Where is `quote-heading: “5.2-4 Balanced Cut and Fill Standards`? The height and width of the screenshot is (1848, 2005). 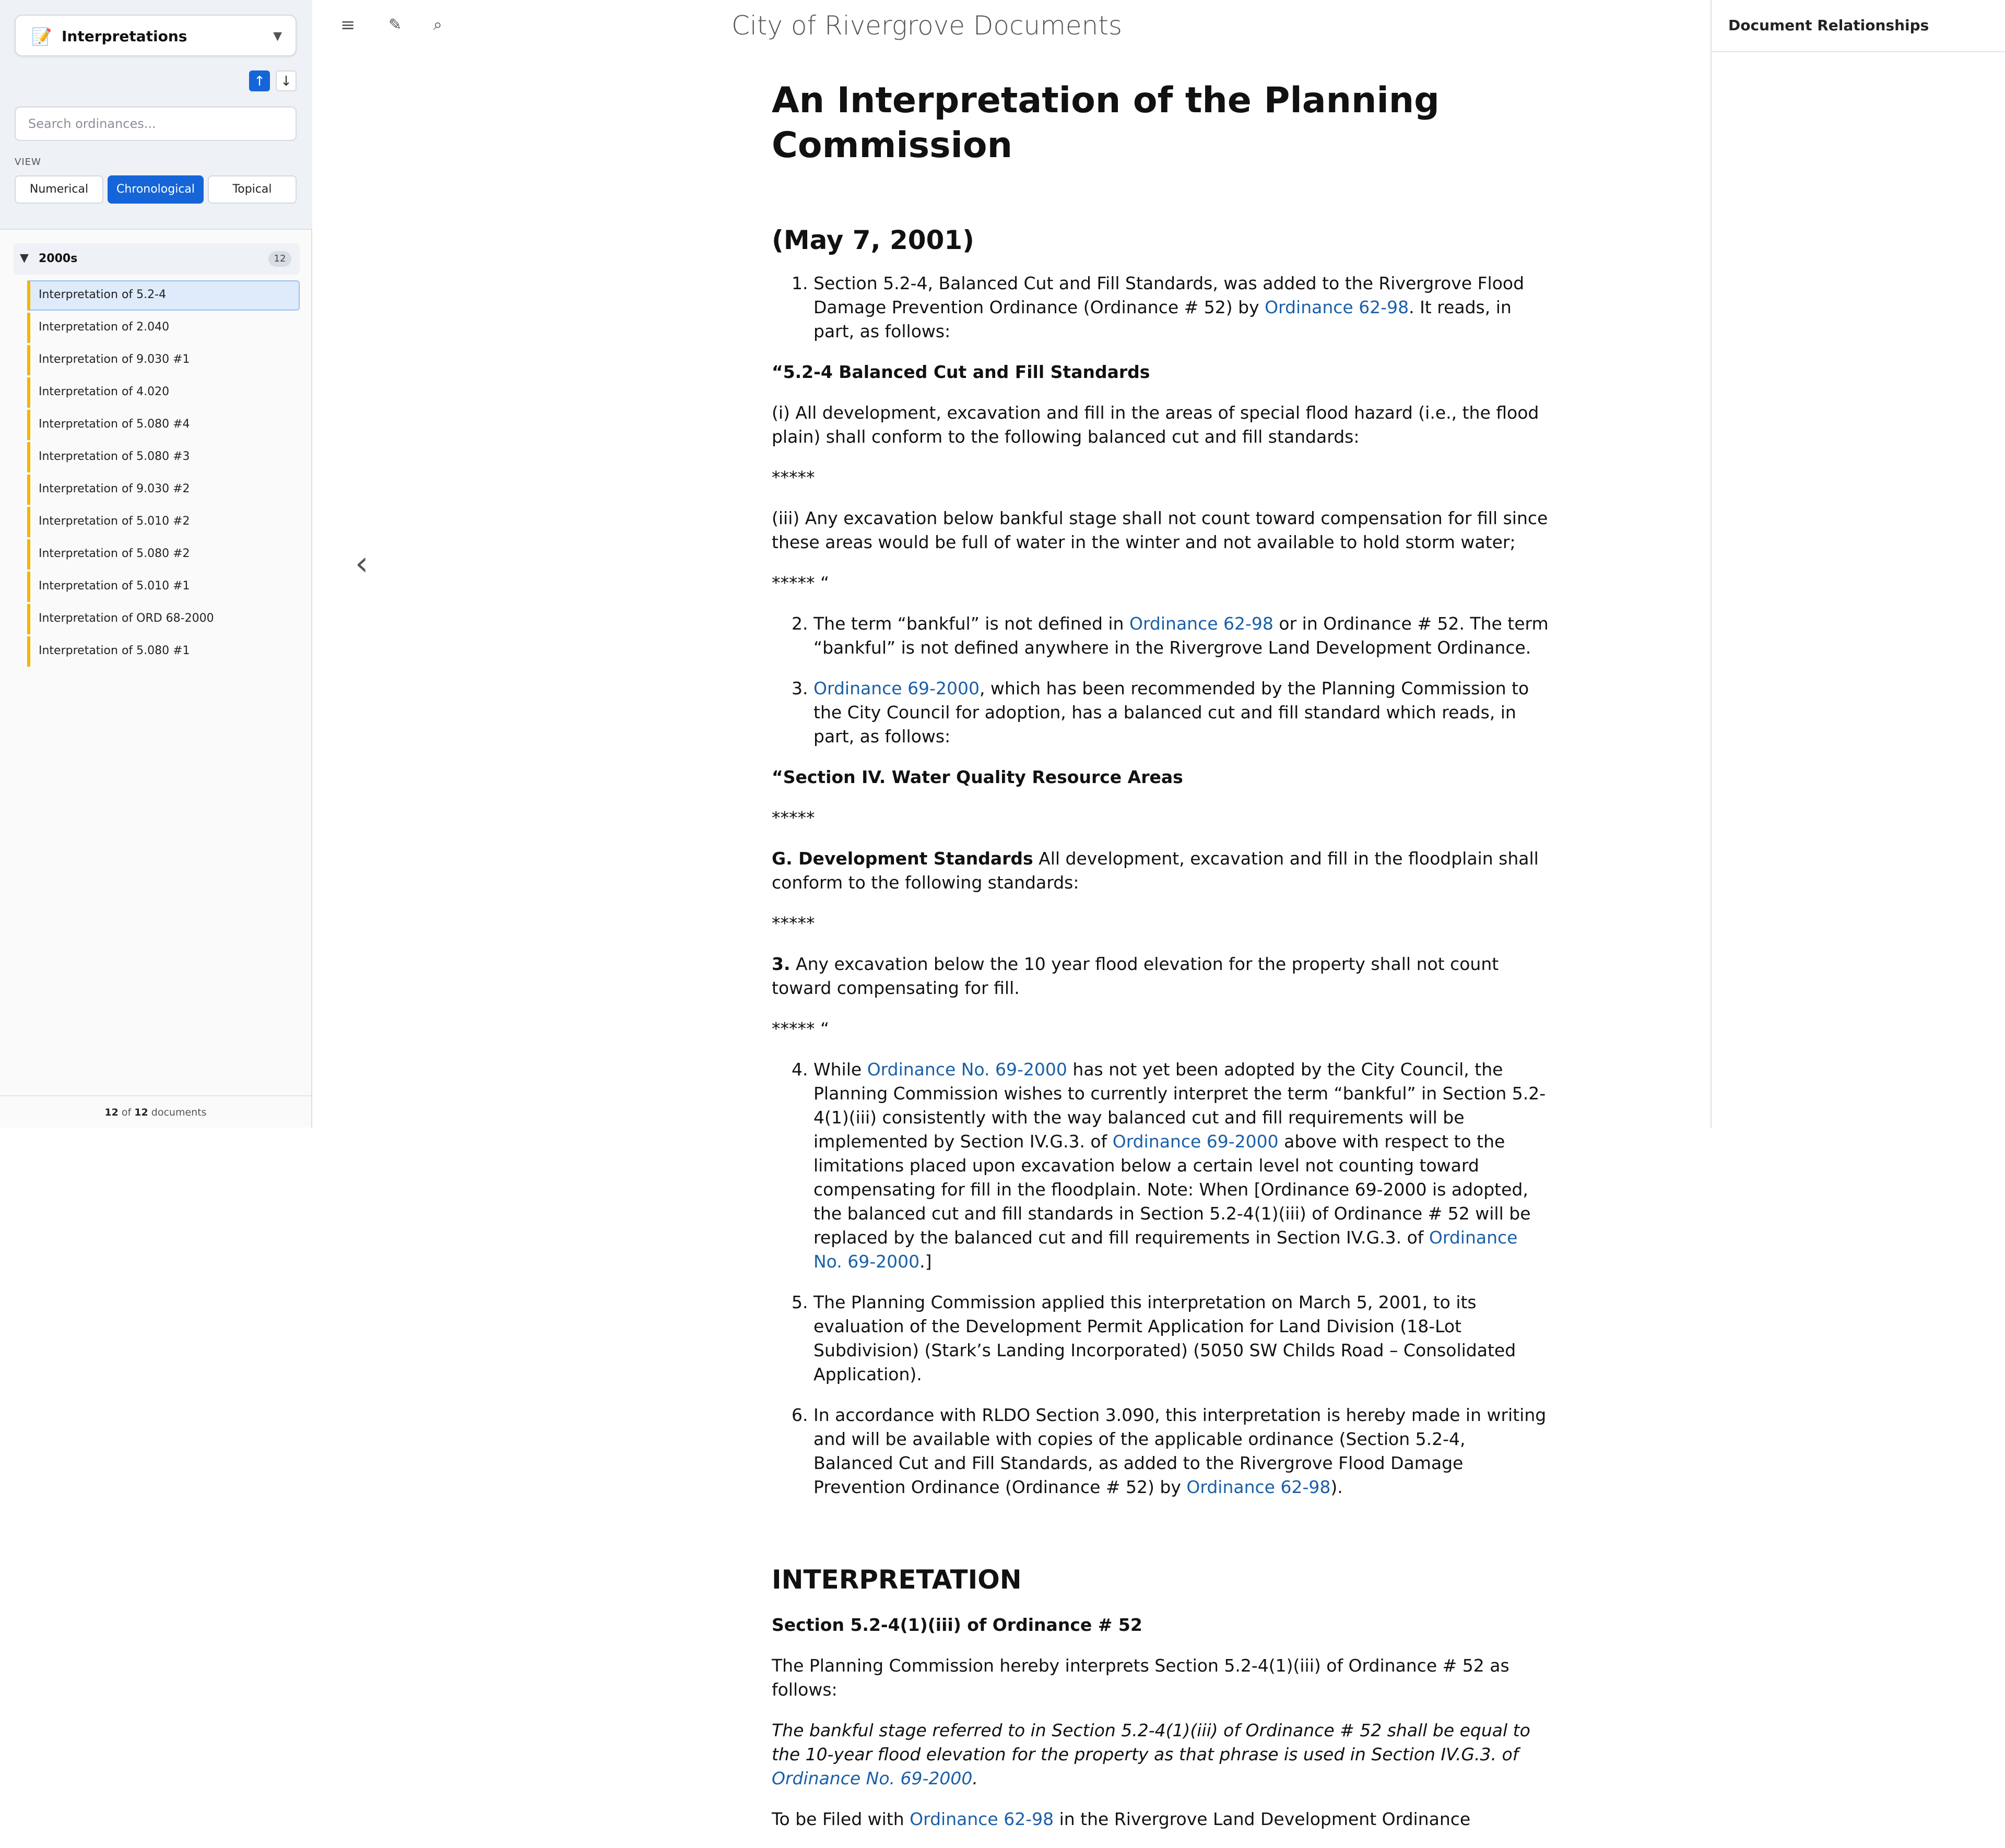
quote-heading: “5.2-4 Balanced Cut and Fill Standards is located at coordinates (961, 372).